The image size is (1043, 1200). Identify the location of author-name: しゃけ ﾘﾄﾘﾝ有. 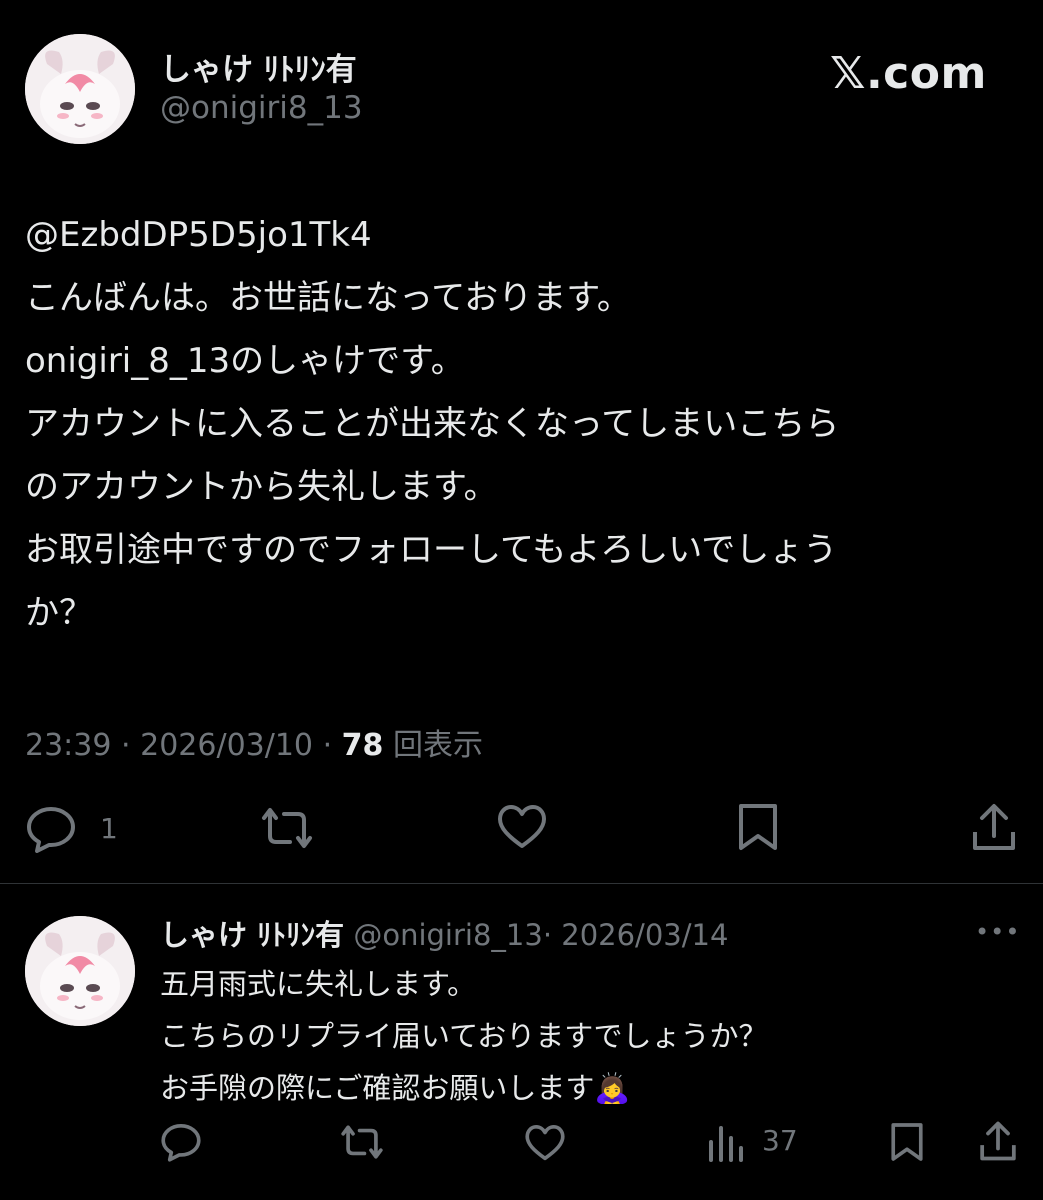
(258, 66).